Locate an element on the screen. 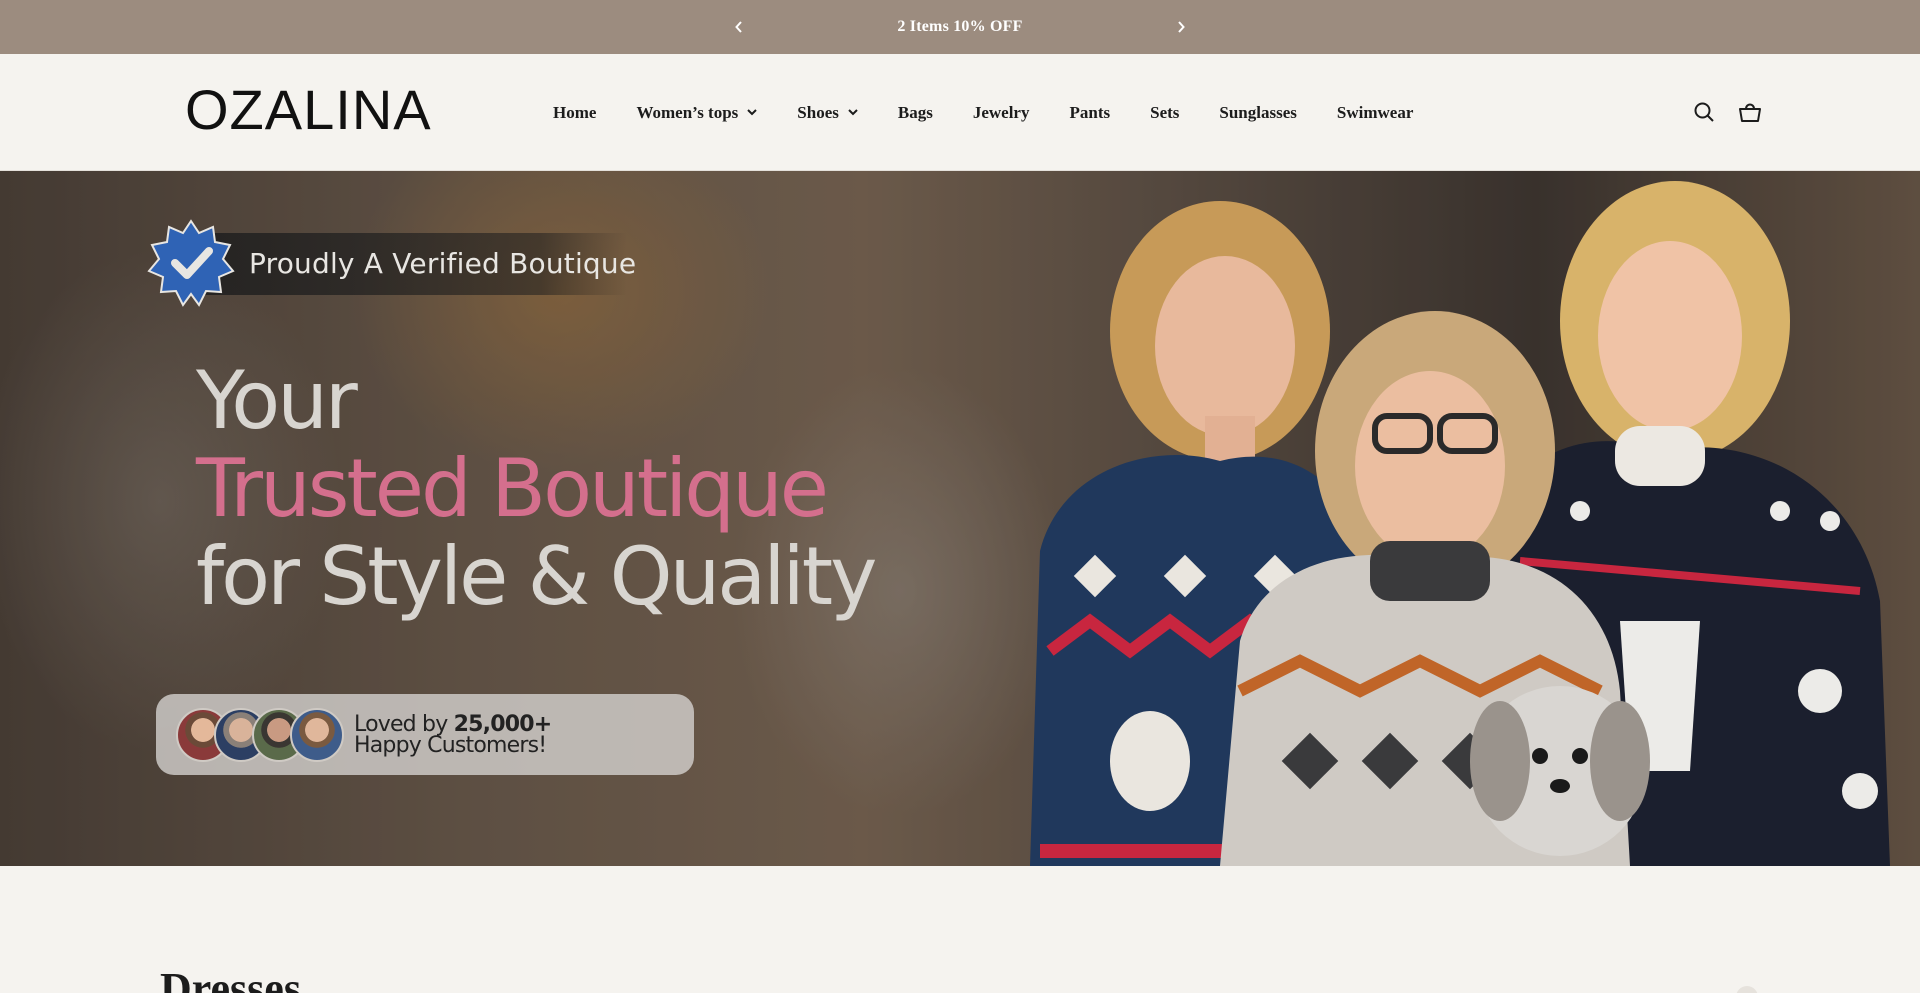 The height and width of the screenshot is (993, 1920). nav-label: Home is located at coordinates (575, 112).